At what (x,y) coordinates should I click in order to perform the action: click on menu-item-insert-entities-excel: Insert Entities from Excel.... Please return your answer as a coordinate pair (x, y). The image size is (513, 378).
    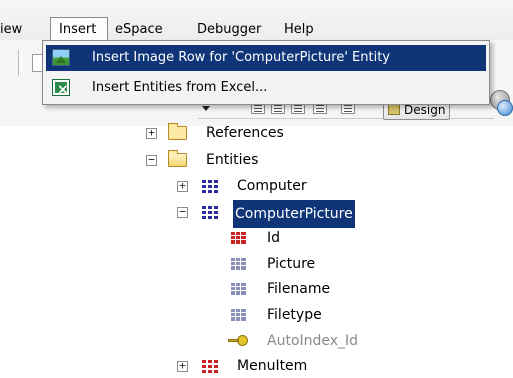
    Looking at the image, I should click on (266, 89).